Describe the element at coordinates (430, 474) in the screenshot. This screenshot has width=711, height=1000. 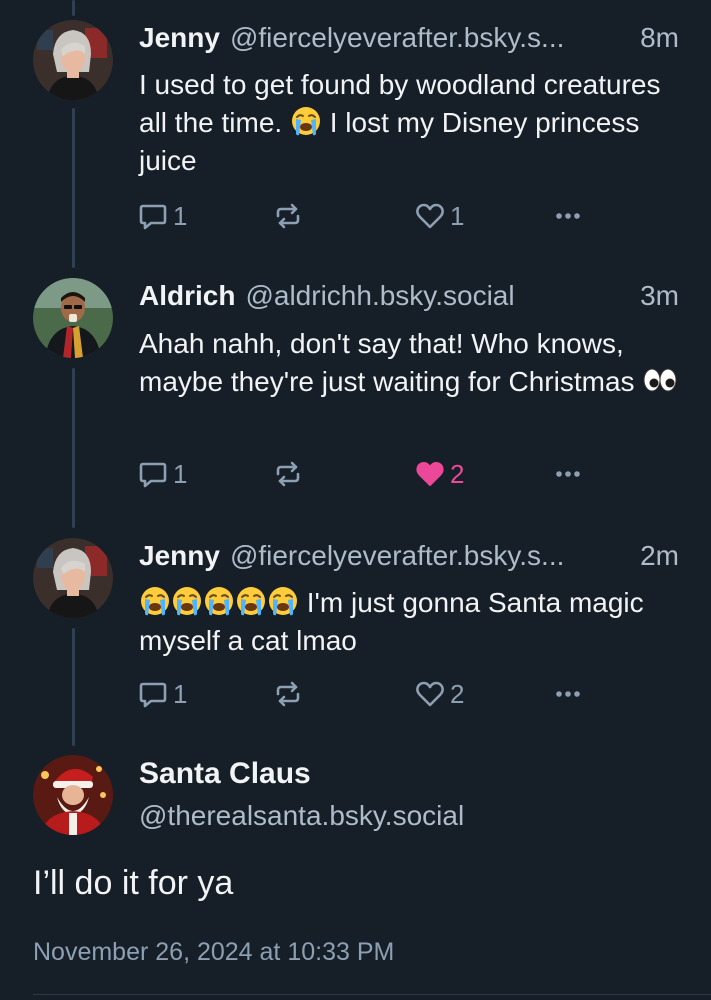
I see `heart-filled-icon` at that location.